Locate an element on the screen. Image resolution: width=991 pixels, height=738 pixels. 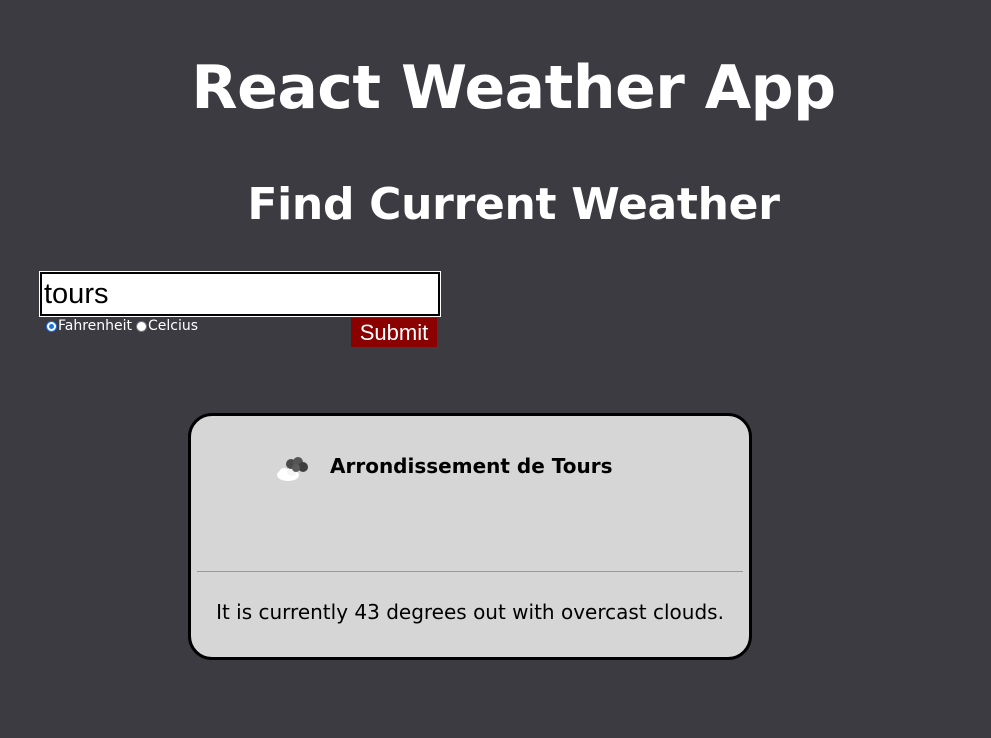
unit-selector: Fahrenheit Celcius is located at coordinates (122, 326).